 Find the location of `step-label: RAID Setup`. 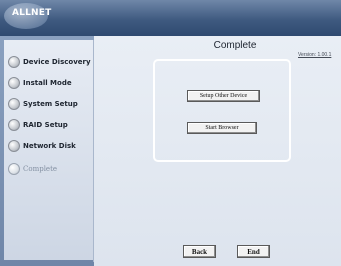

step-label: RAID Setup is located at coordinates (45, 125).